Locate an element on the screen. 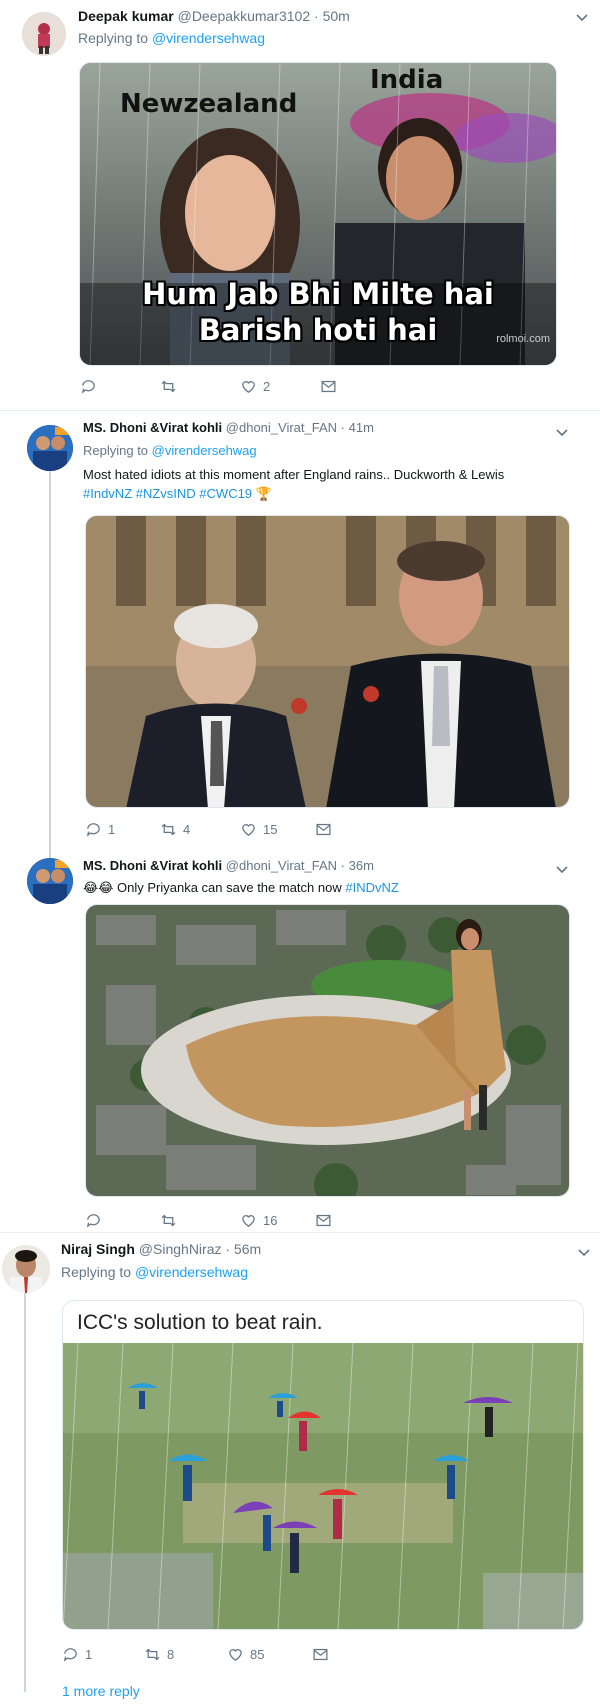 The image size is (600, 1707). meme-label-left: Newzealand is located at coordinates (209, 104).